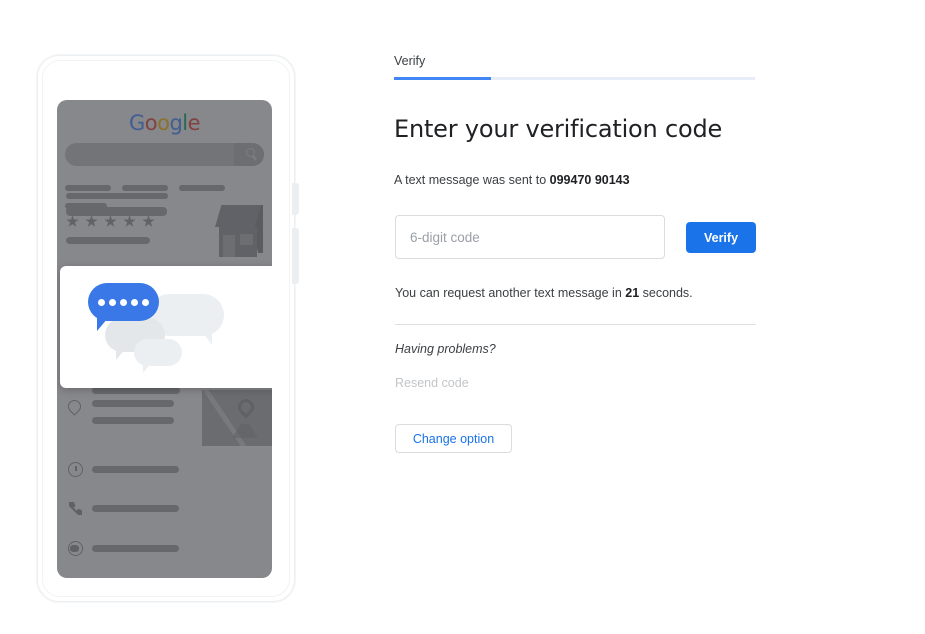 The width and height of the screenshot is (925, 634). I want to click on star-rating-placeholder, so click(113, 224).